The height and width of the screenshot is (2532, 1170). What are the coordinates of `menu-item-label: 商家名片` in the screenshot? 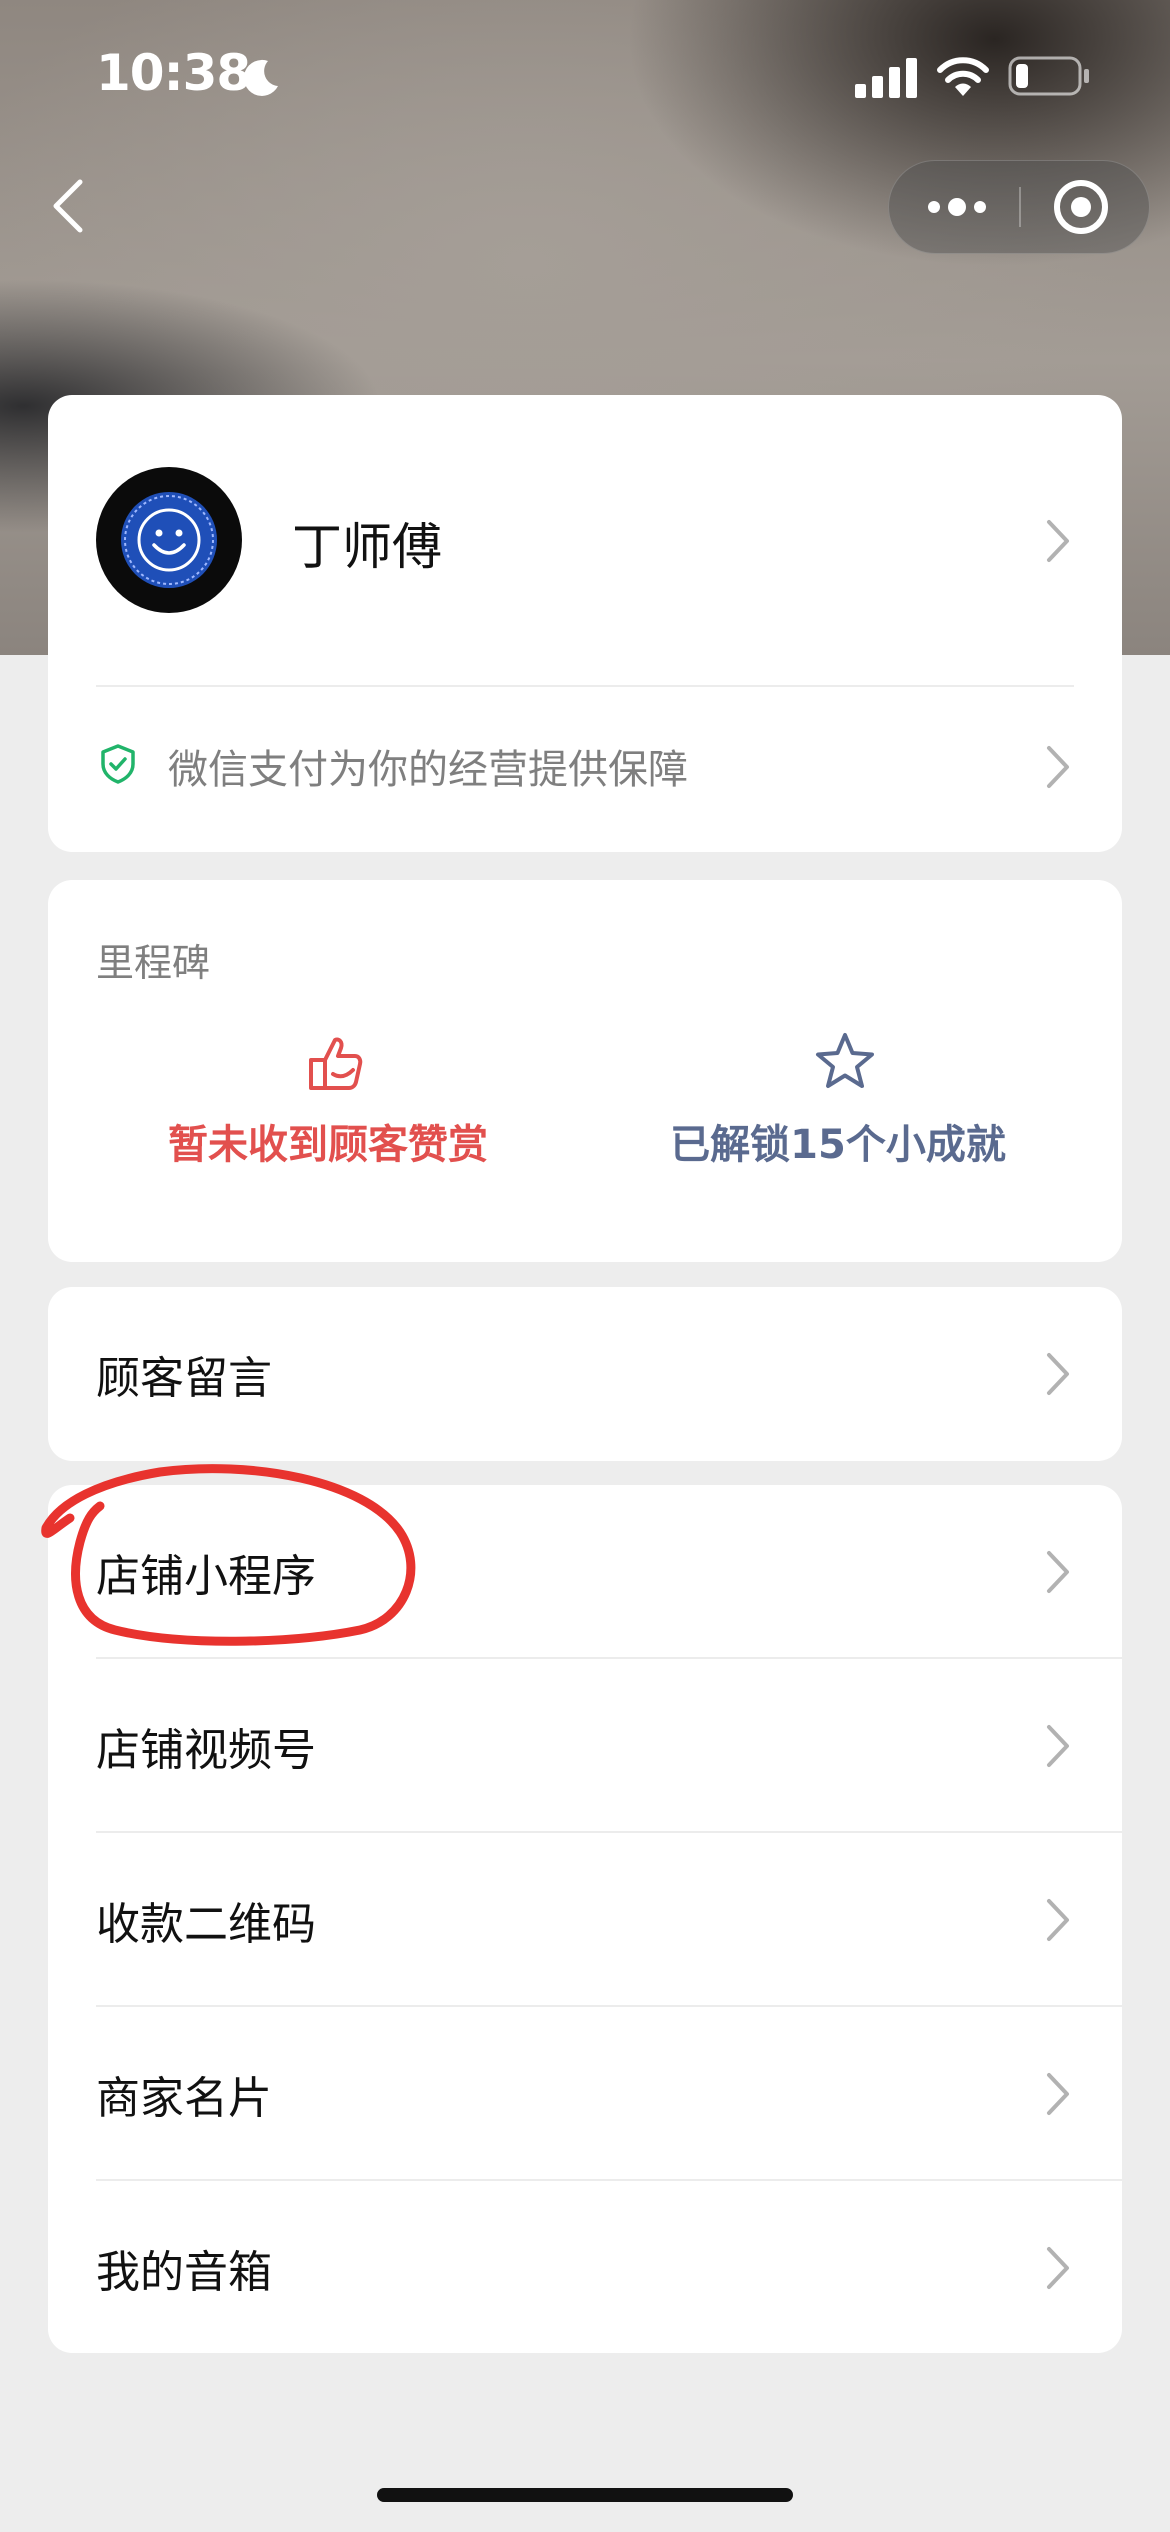 It's located at (184, 2098).